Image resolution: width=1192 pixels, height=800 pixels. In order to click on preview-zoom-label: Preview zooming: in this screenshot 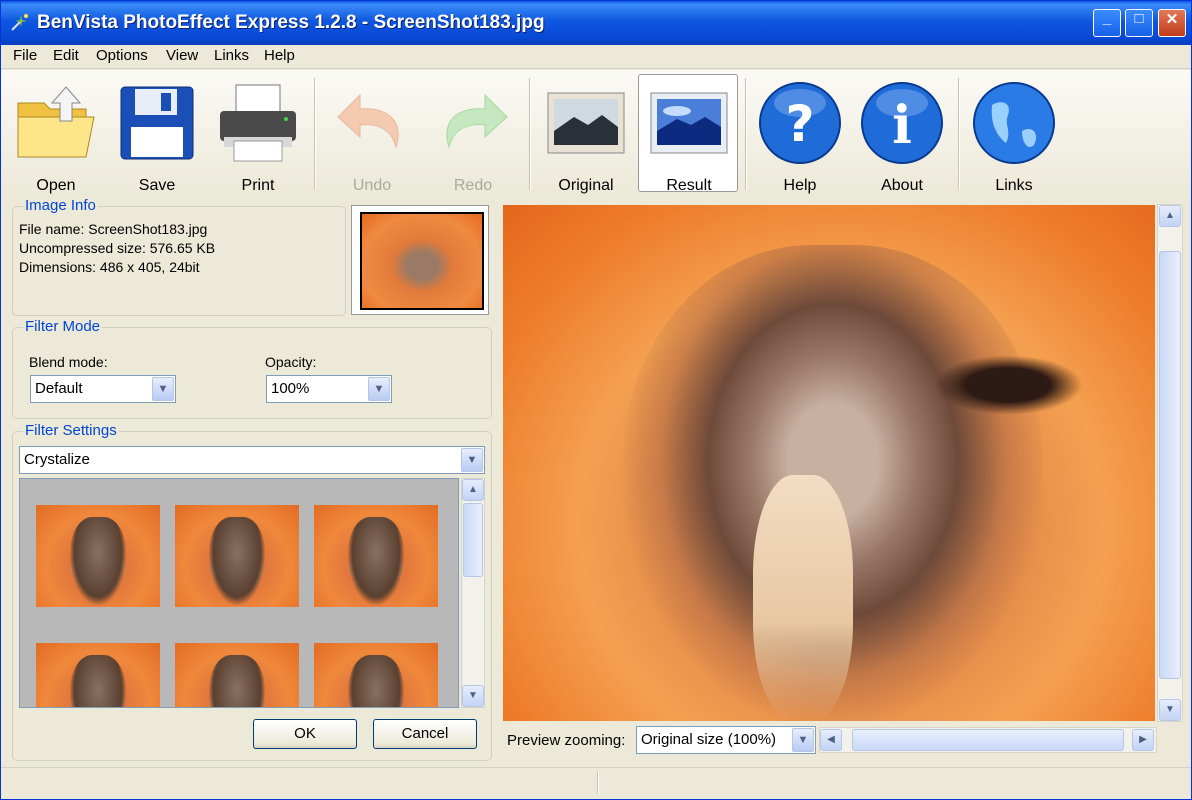, I will do `click(566, 740)`.